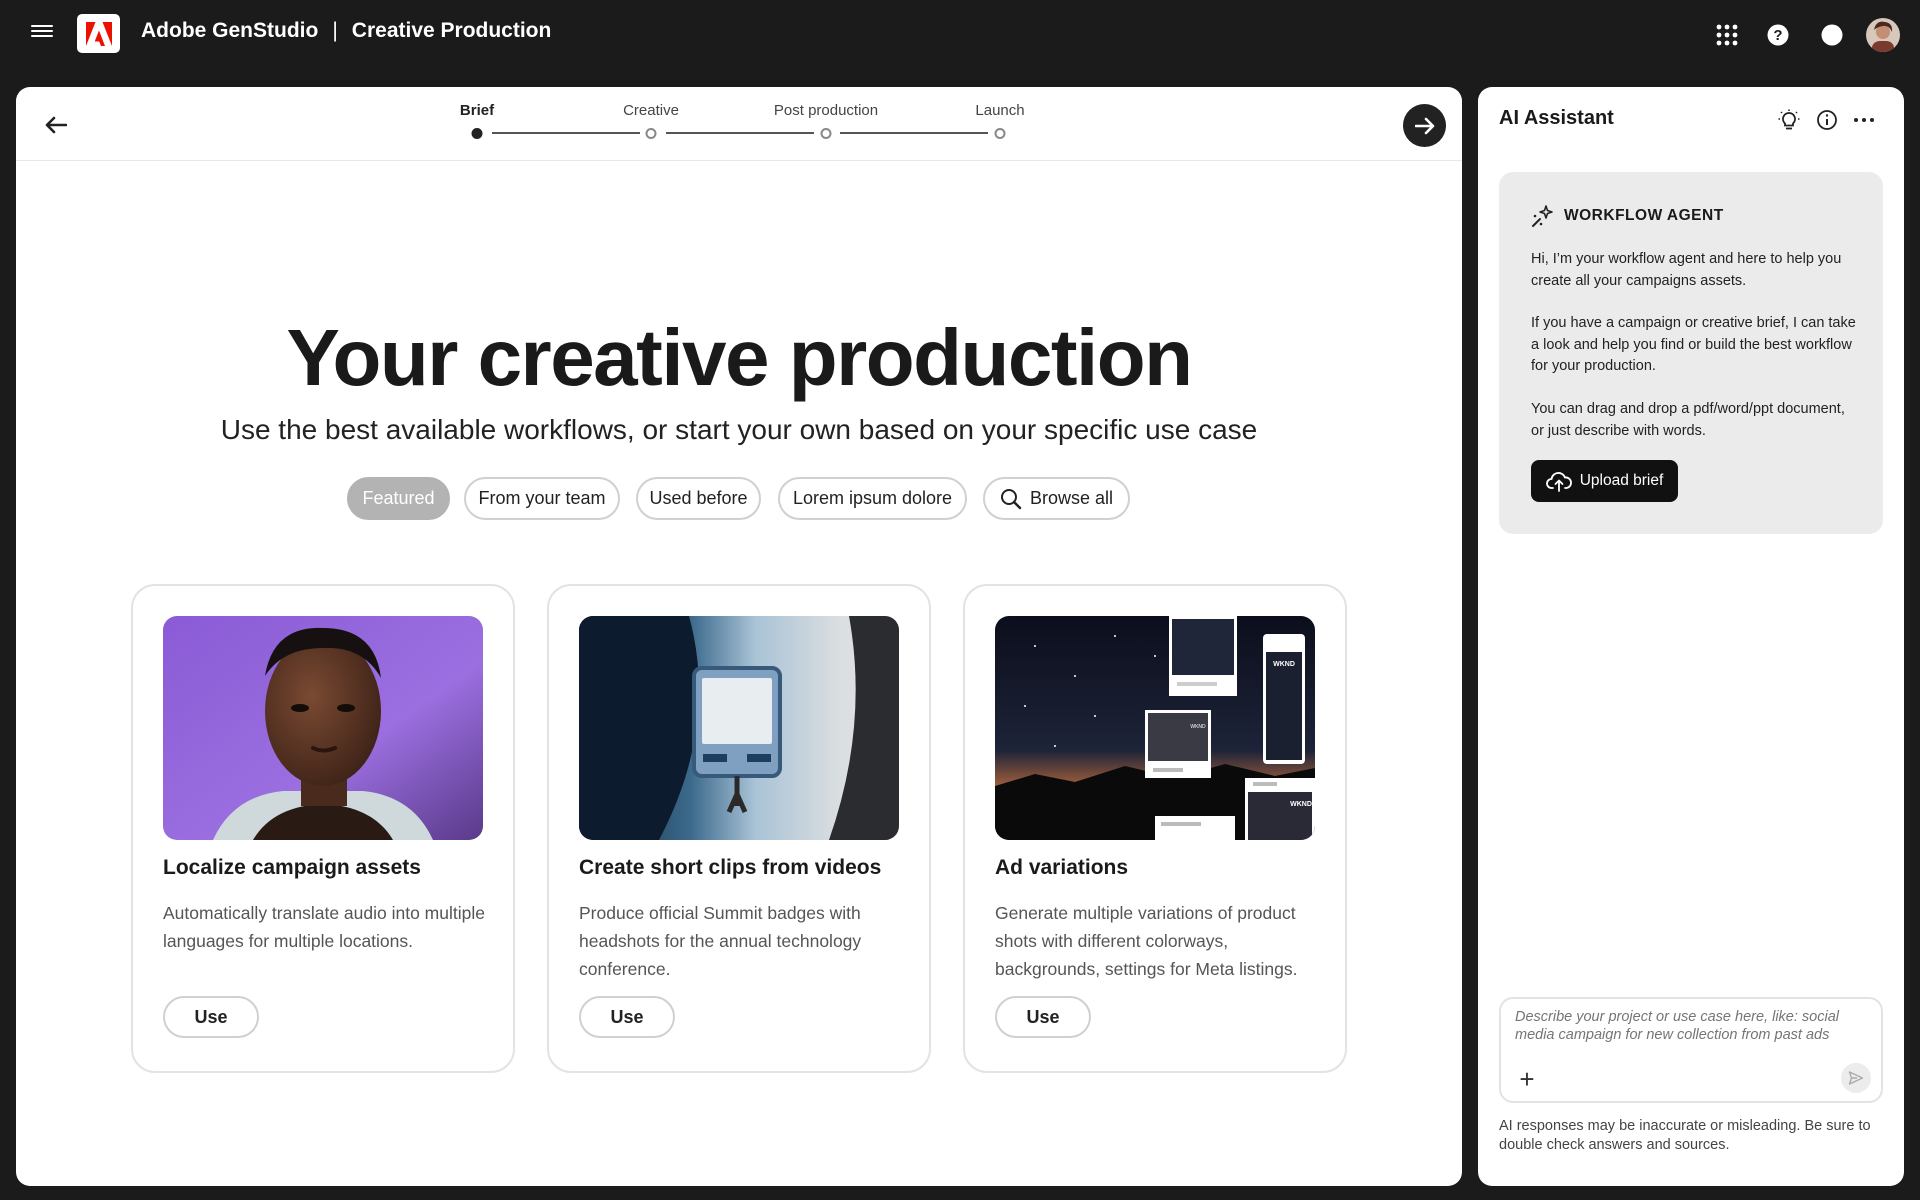 The height and width of the screenshot is (1200, 1920). I want to click on info-icon, so click(1827, 120).